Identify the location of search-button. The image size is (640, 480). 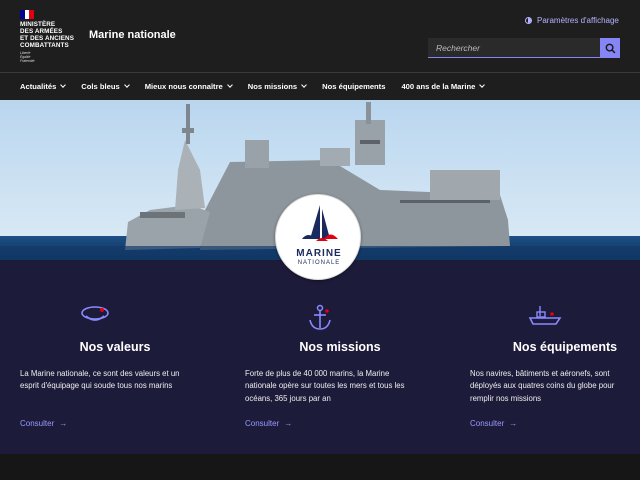
(610, 48).